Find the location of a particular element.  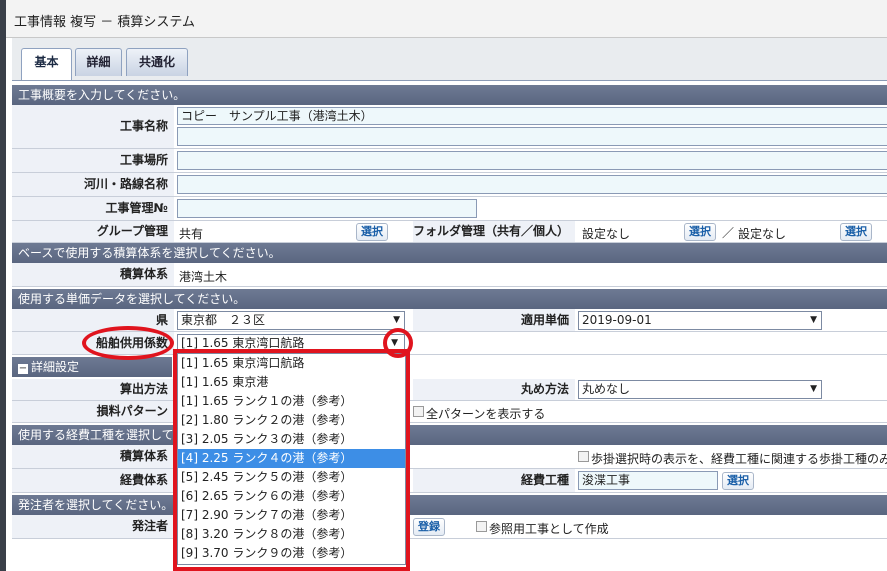

prefecture-select: 東京都 ２３区 ▼ is located at coordinates (291, 320).